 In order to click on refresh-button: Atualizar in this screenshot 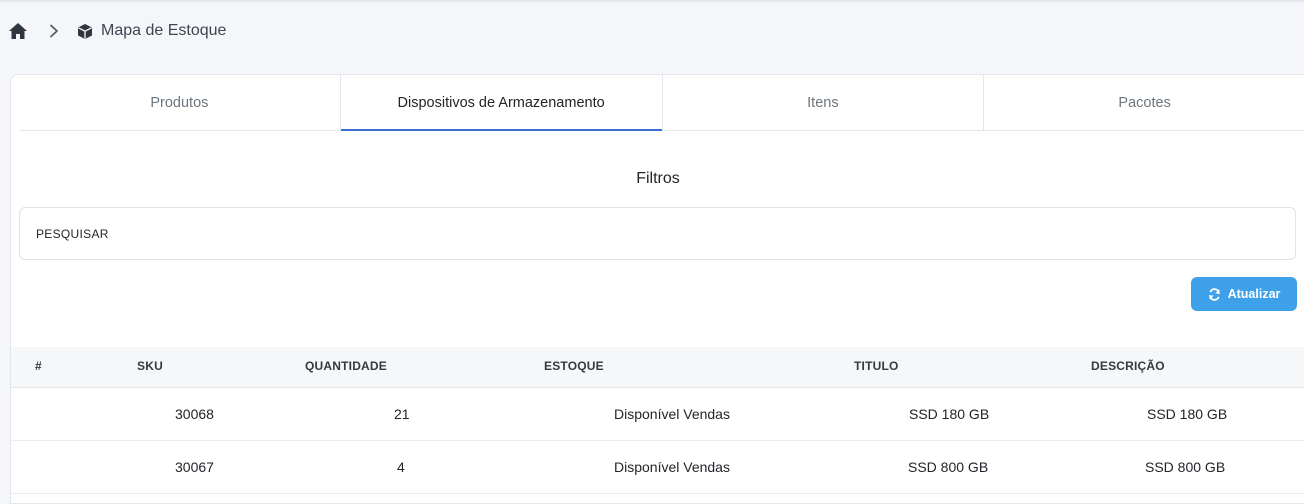, I will do `click(1244, 294)`.